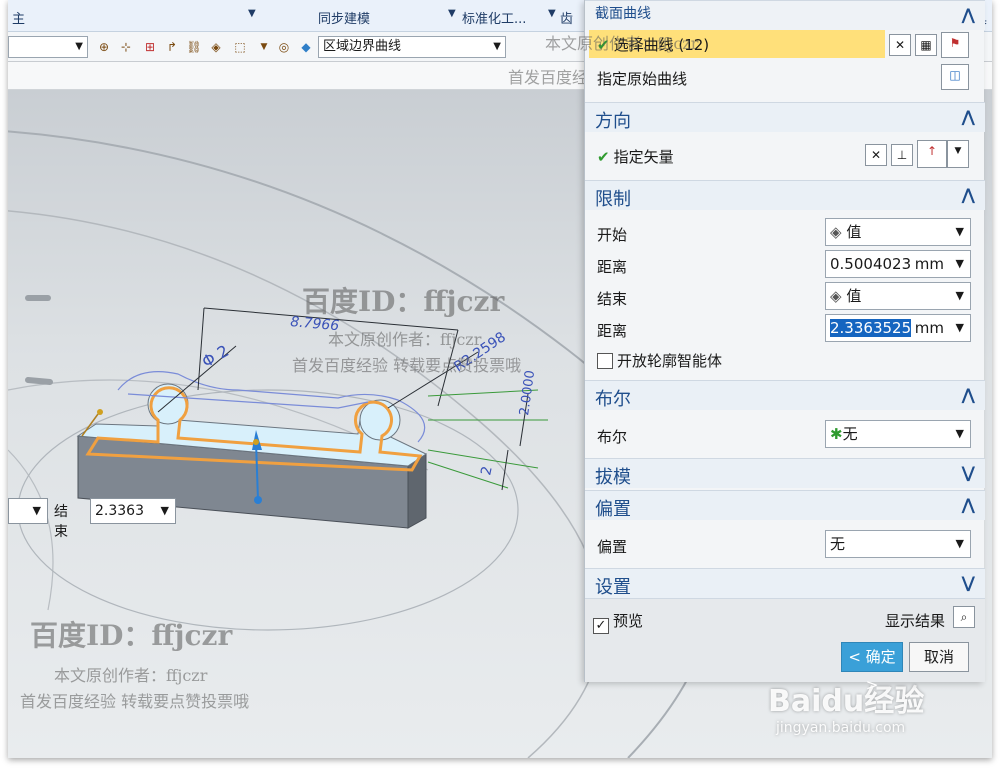  What do you see at coordinates (131, 675) in the screenshot?
I see `watermark-author-2: 本文原创作者：ffjczr` at bounding box center [131, 675].